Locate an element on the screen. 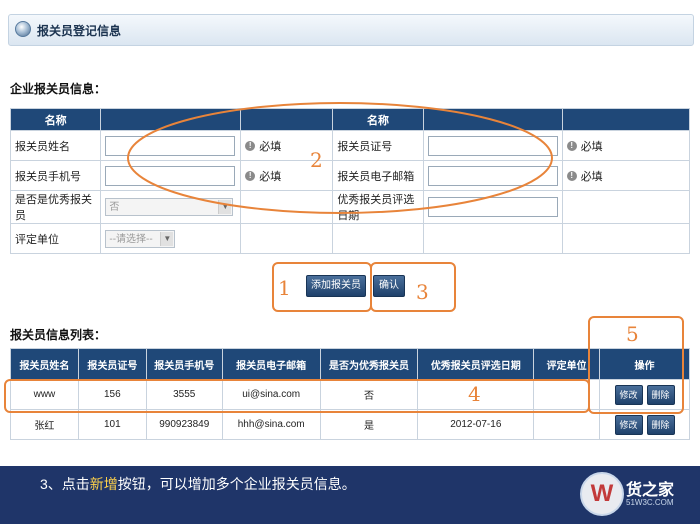  annotation-number-5: 5 is located at coordinates (632, 334).